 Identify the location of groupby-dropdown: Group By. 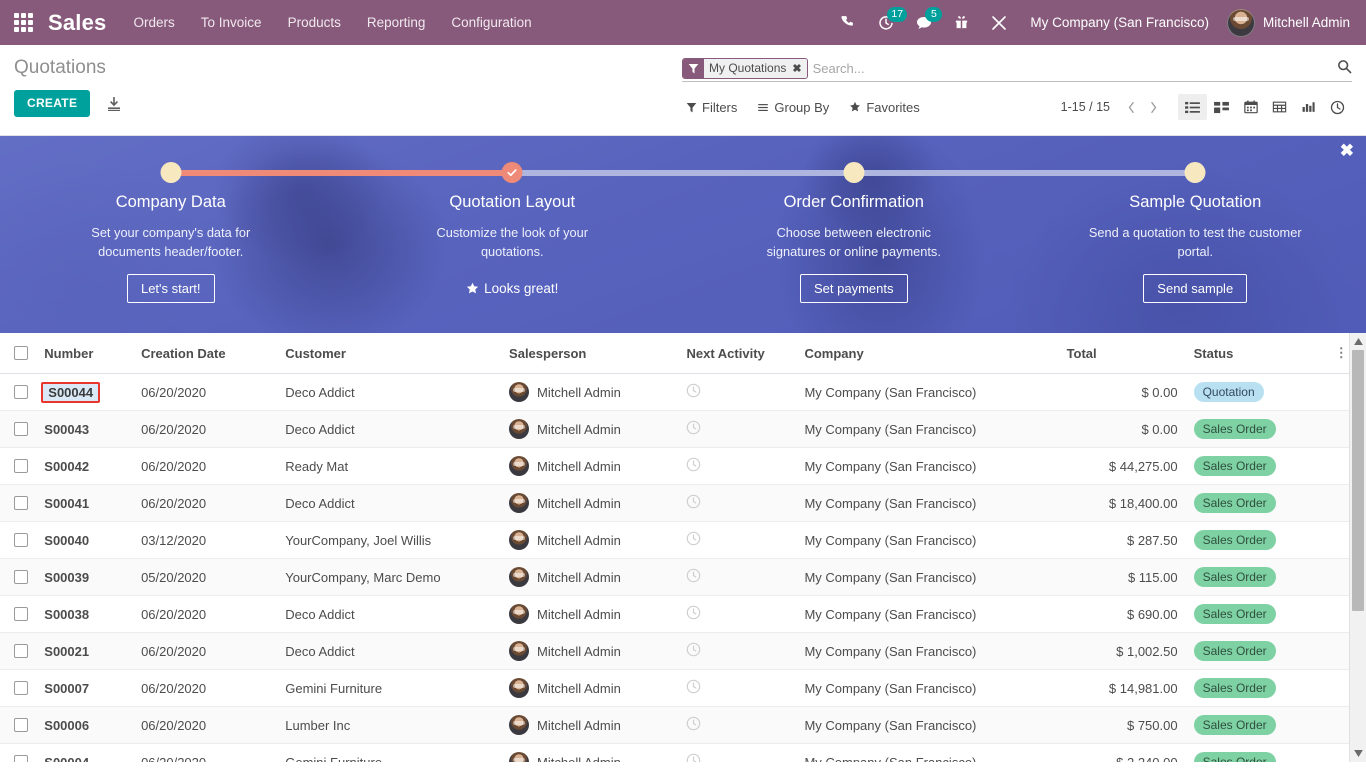
(793, 107).